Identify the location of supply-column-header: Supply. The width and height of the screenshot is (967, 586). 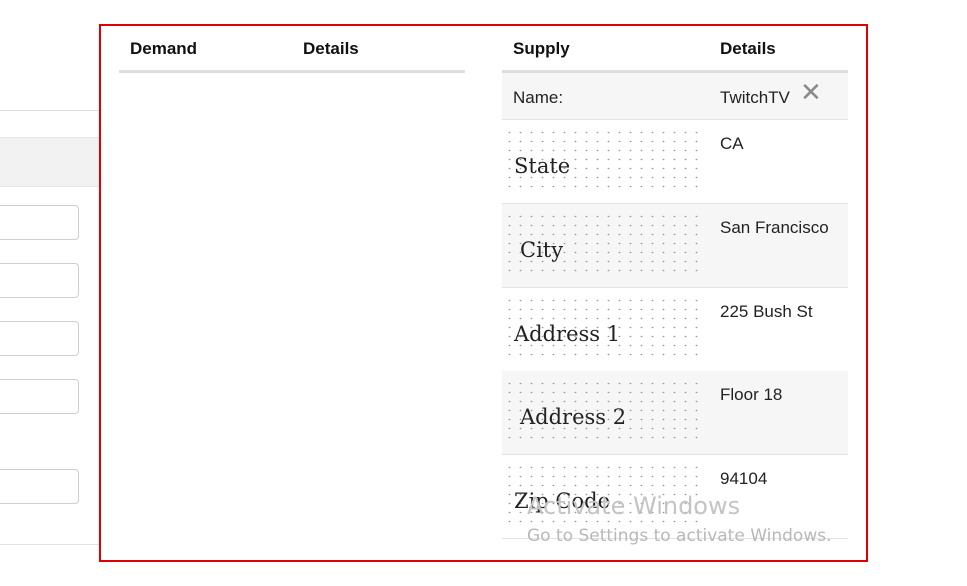
(541, 48).